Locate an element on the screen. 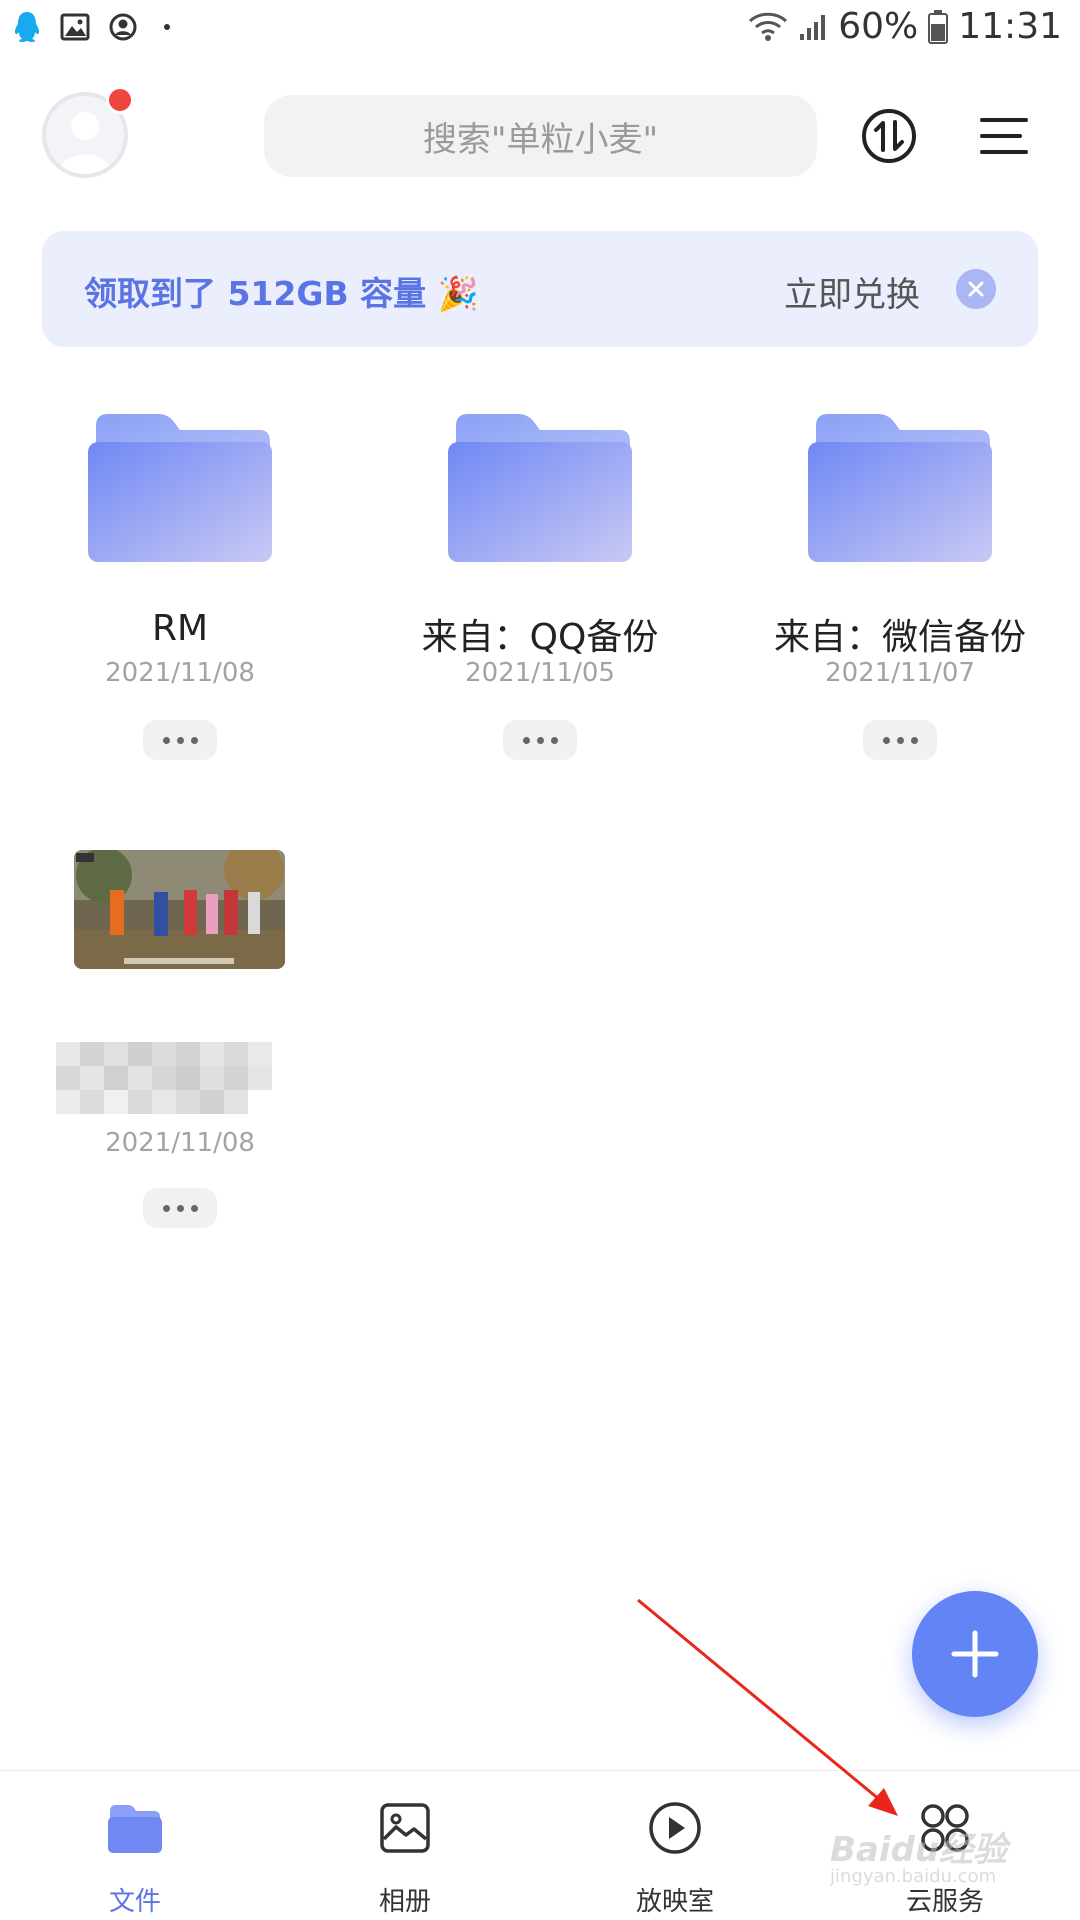  nav-item-files: 文件 is located at coordinates (135, 1845).